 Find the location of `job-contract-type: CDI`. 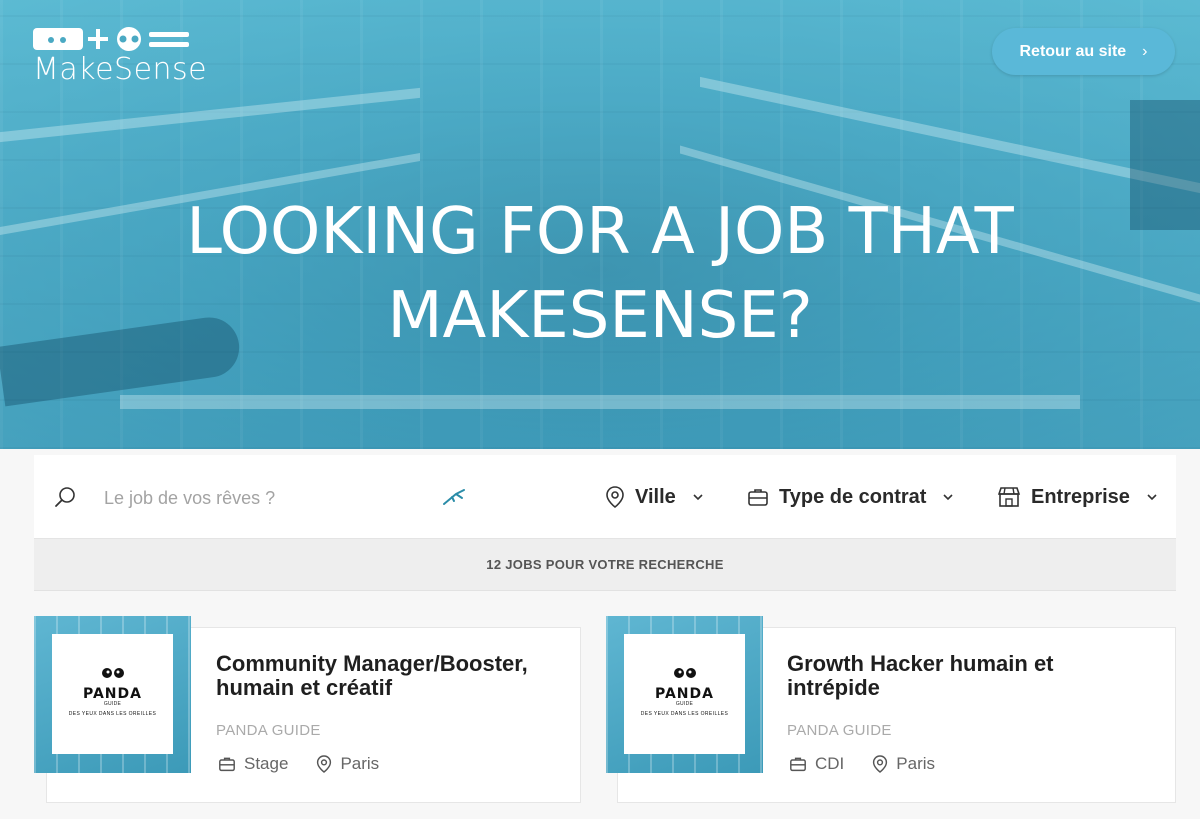

job-contract-type: CDI is located at coordinates (830, 763).